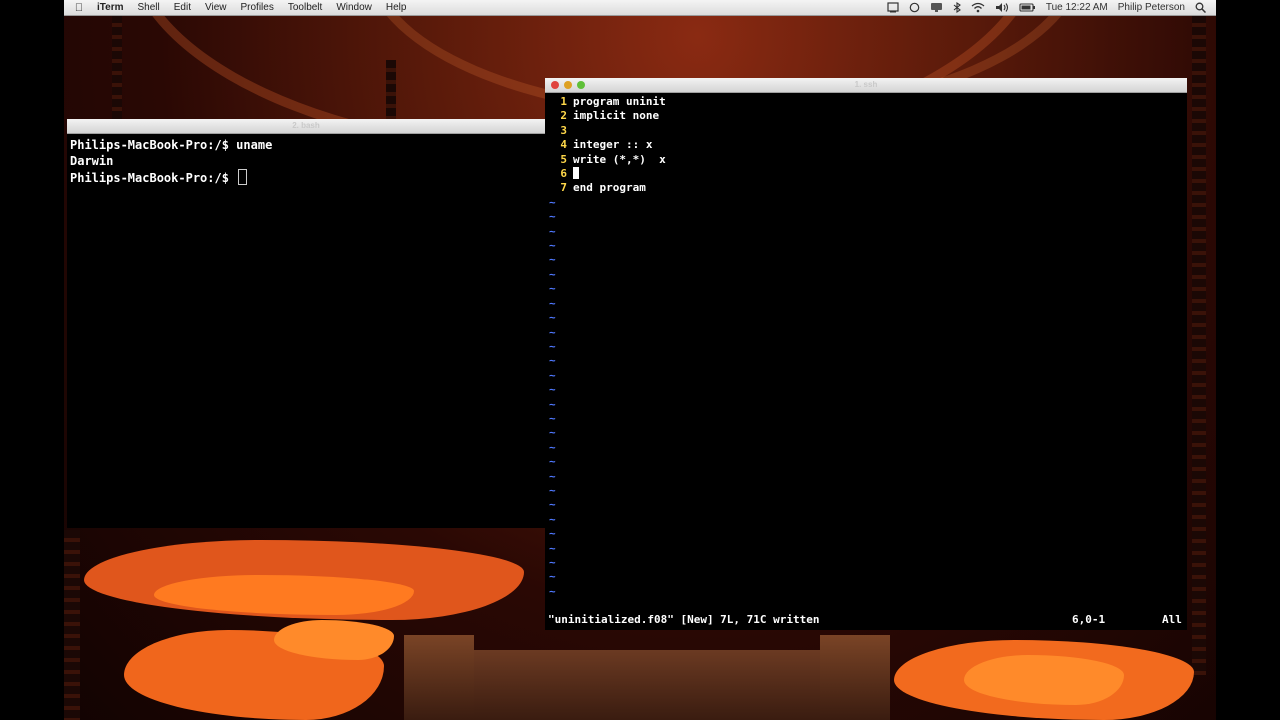 The height and width of the screenshot is (720, 1280). I want to click on window-controls, so click(568, 85).